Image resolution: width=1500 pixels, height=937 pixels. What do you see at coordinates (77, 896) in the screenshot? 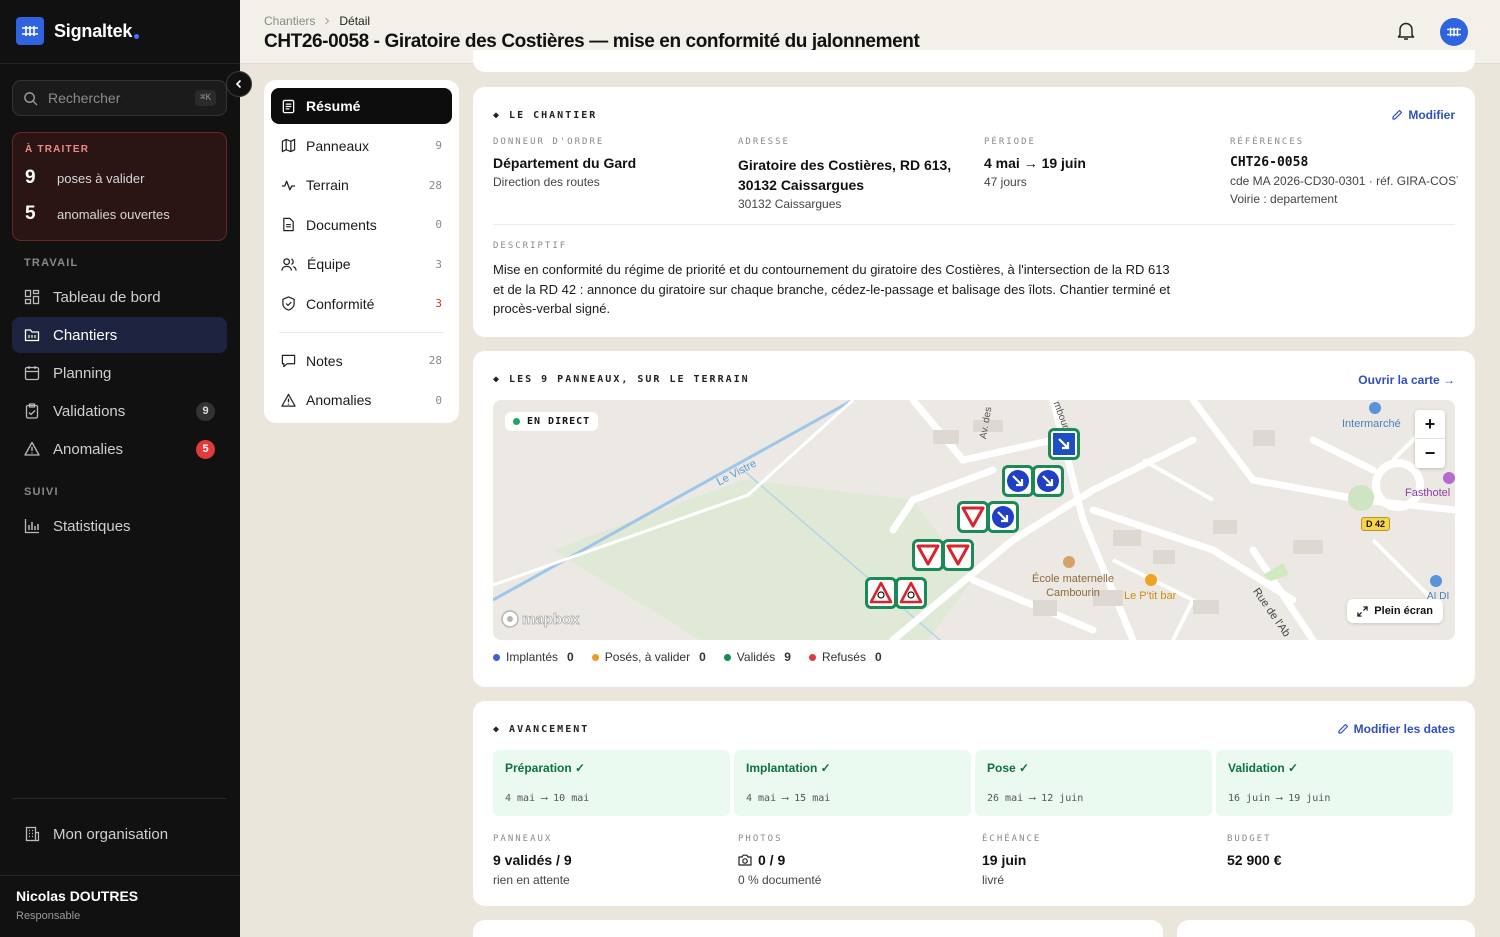
I see `user-name: Nicolas DOUTRES` at bounding box center [77, 896].